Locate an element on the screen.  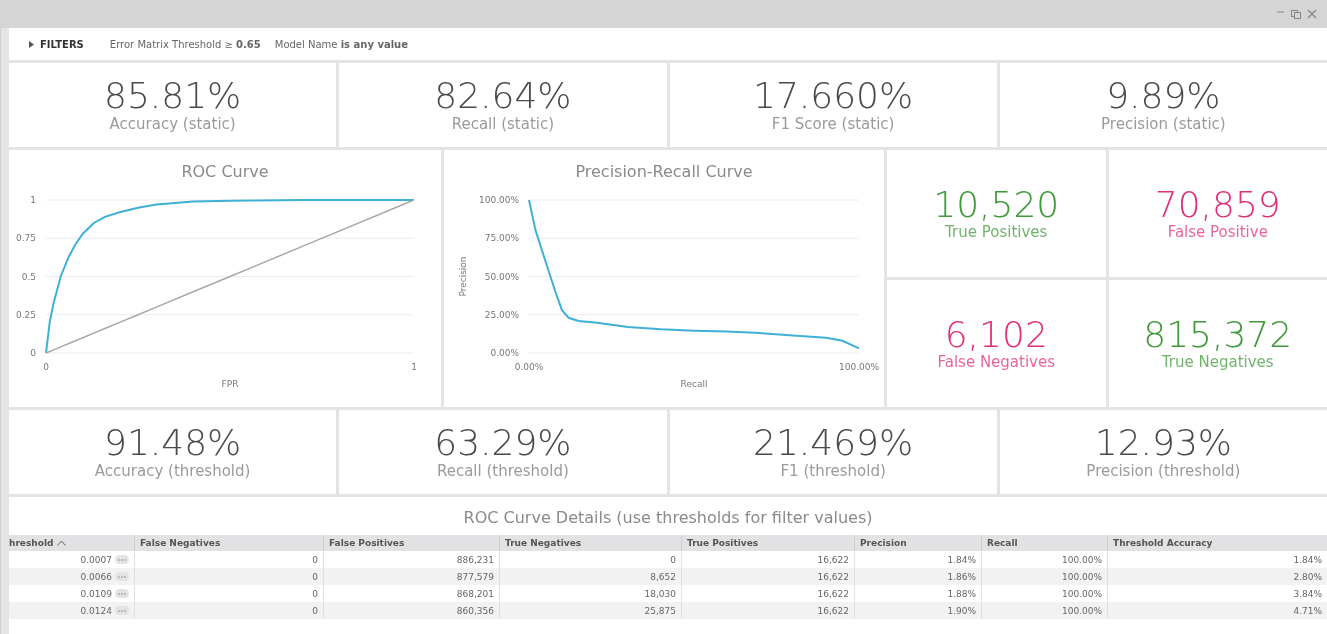
metric-value: 12.93% is located at coordinates (1163, 443).